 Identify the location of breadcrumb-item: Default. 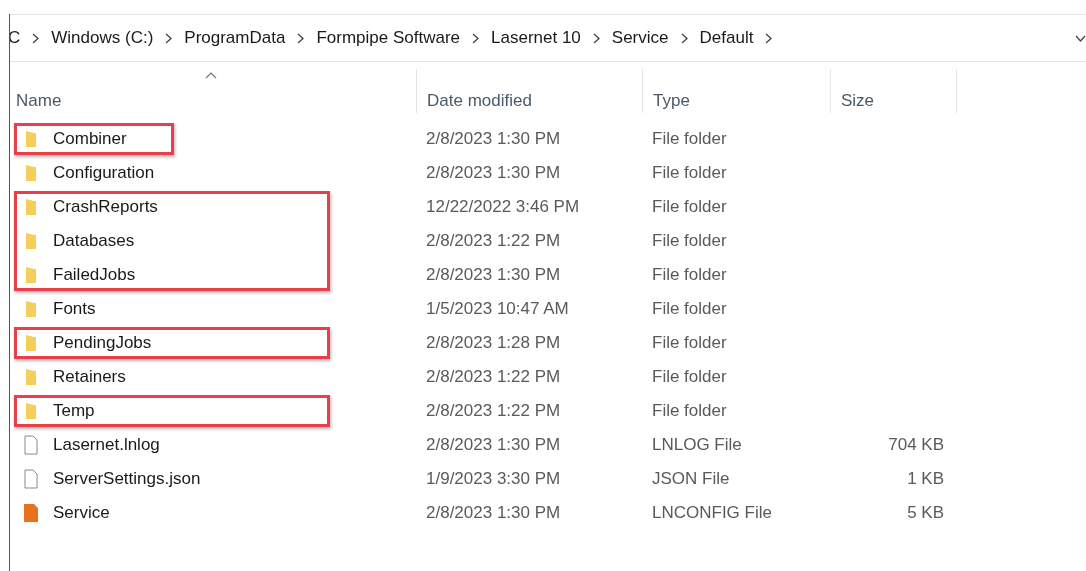
(726, 38).